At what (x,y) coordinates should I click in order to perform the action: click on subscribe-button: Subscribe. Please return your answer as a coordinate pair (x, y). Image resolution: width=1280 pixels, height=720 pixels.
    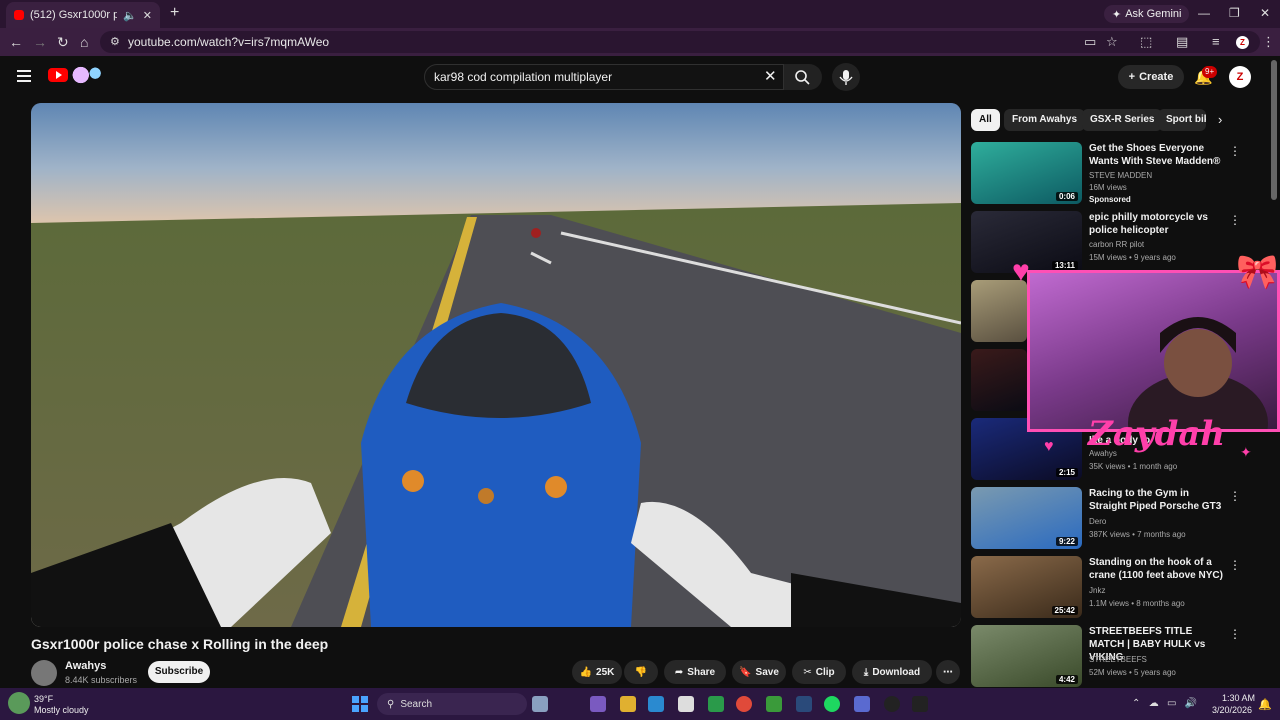
    Looking at the image, I should click on (179, 672).